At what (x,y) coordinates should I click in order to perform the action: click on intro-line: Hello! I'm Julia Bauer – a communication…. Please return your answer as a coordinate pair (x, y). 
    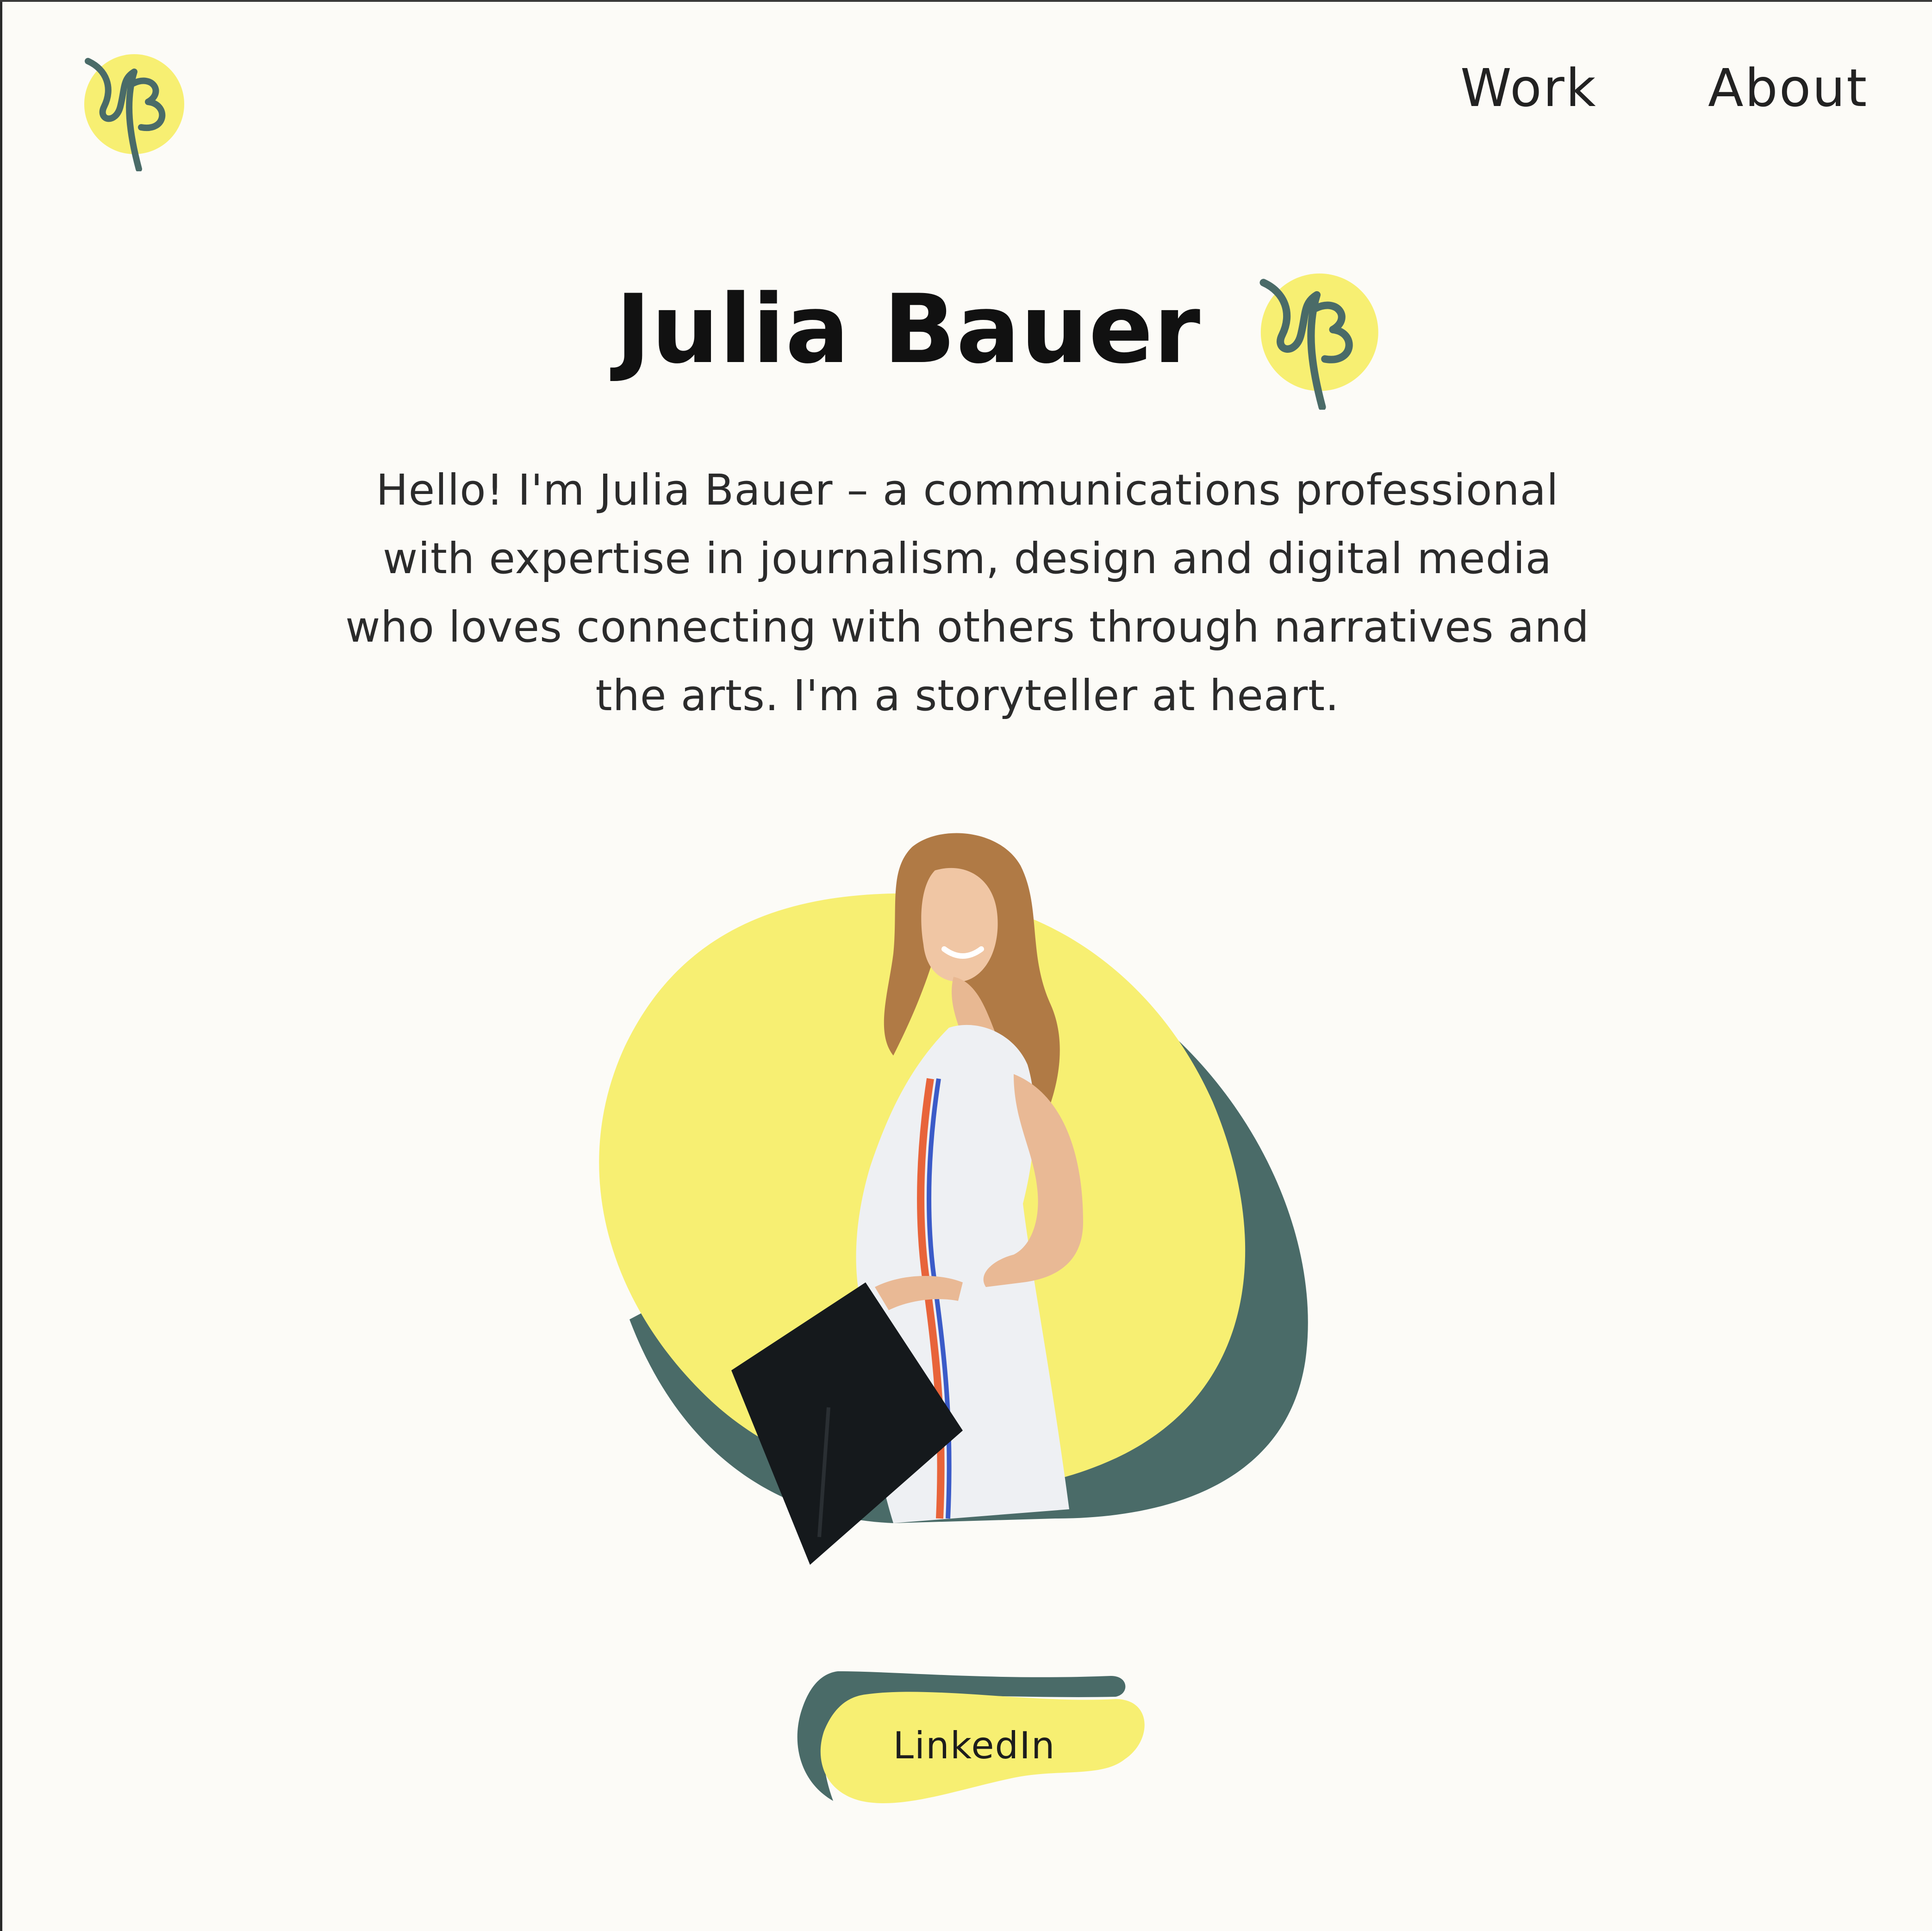
    Looking at the image, I should click on (968, 490).